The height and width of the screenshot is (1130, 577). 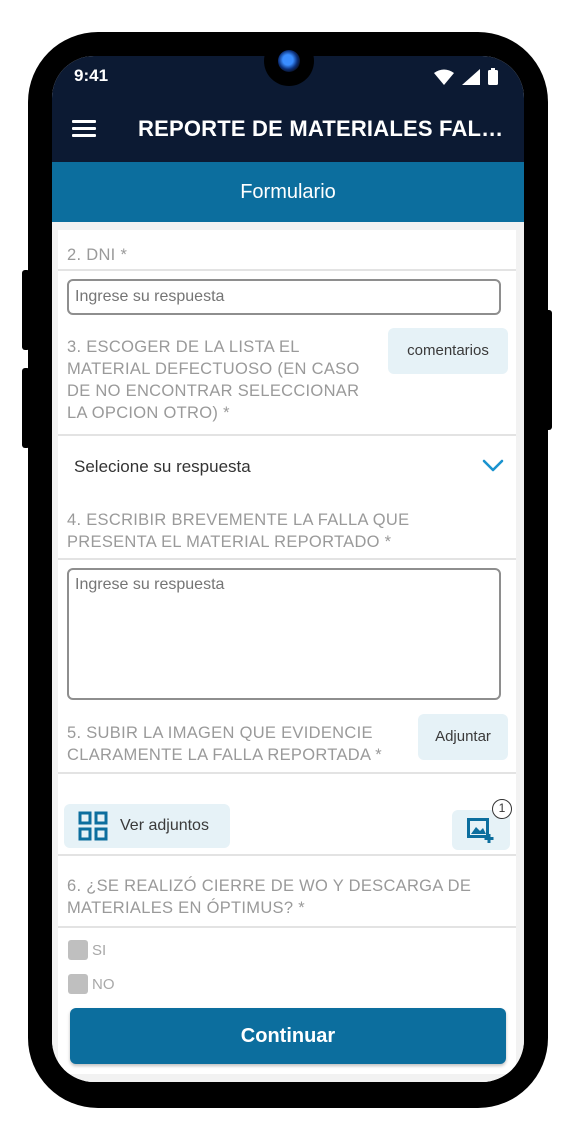 I want to click on wifi-icon, so click(x=444, y=77).